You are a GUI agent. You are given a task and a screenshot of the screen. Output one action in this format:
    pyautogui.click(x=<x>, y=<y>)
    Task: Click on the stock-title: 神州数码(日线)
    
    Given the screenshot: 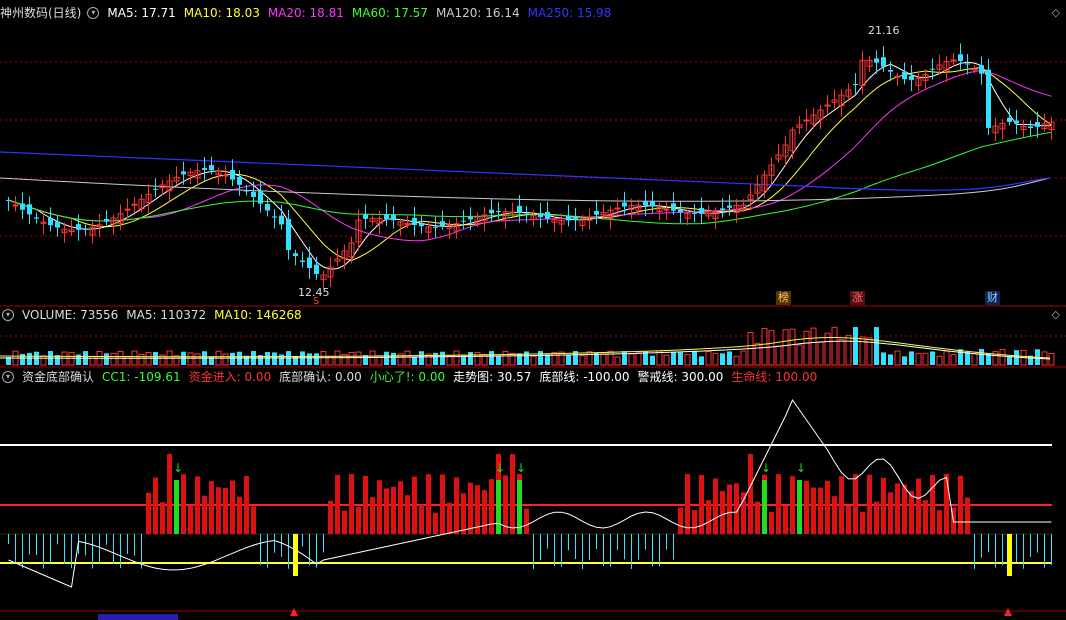 What is the action you would take?
    pyautogui.click(x=40, y=13)
    